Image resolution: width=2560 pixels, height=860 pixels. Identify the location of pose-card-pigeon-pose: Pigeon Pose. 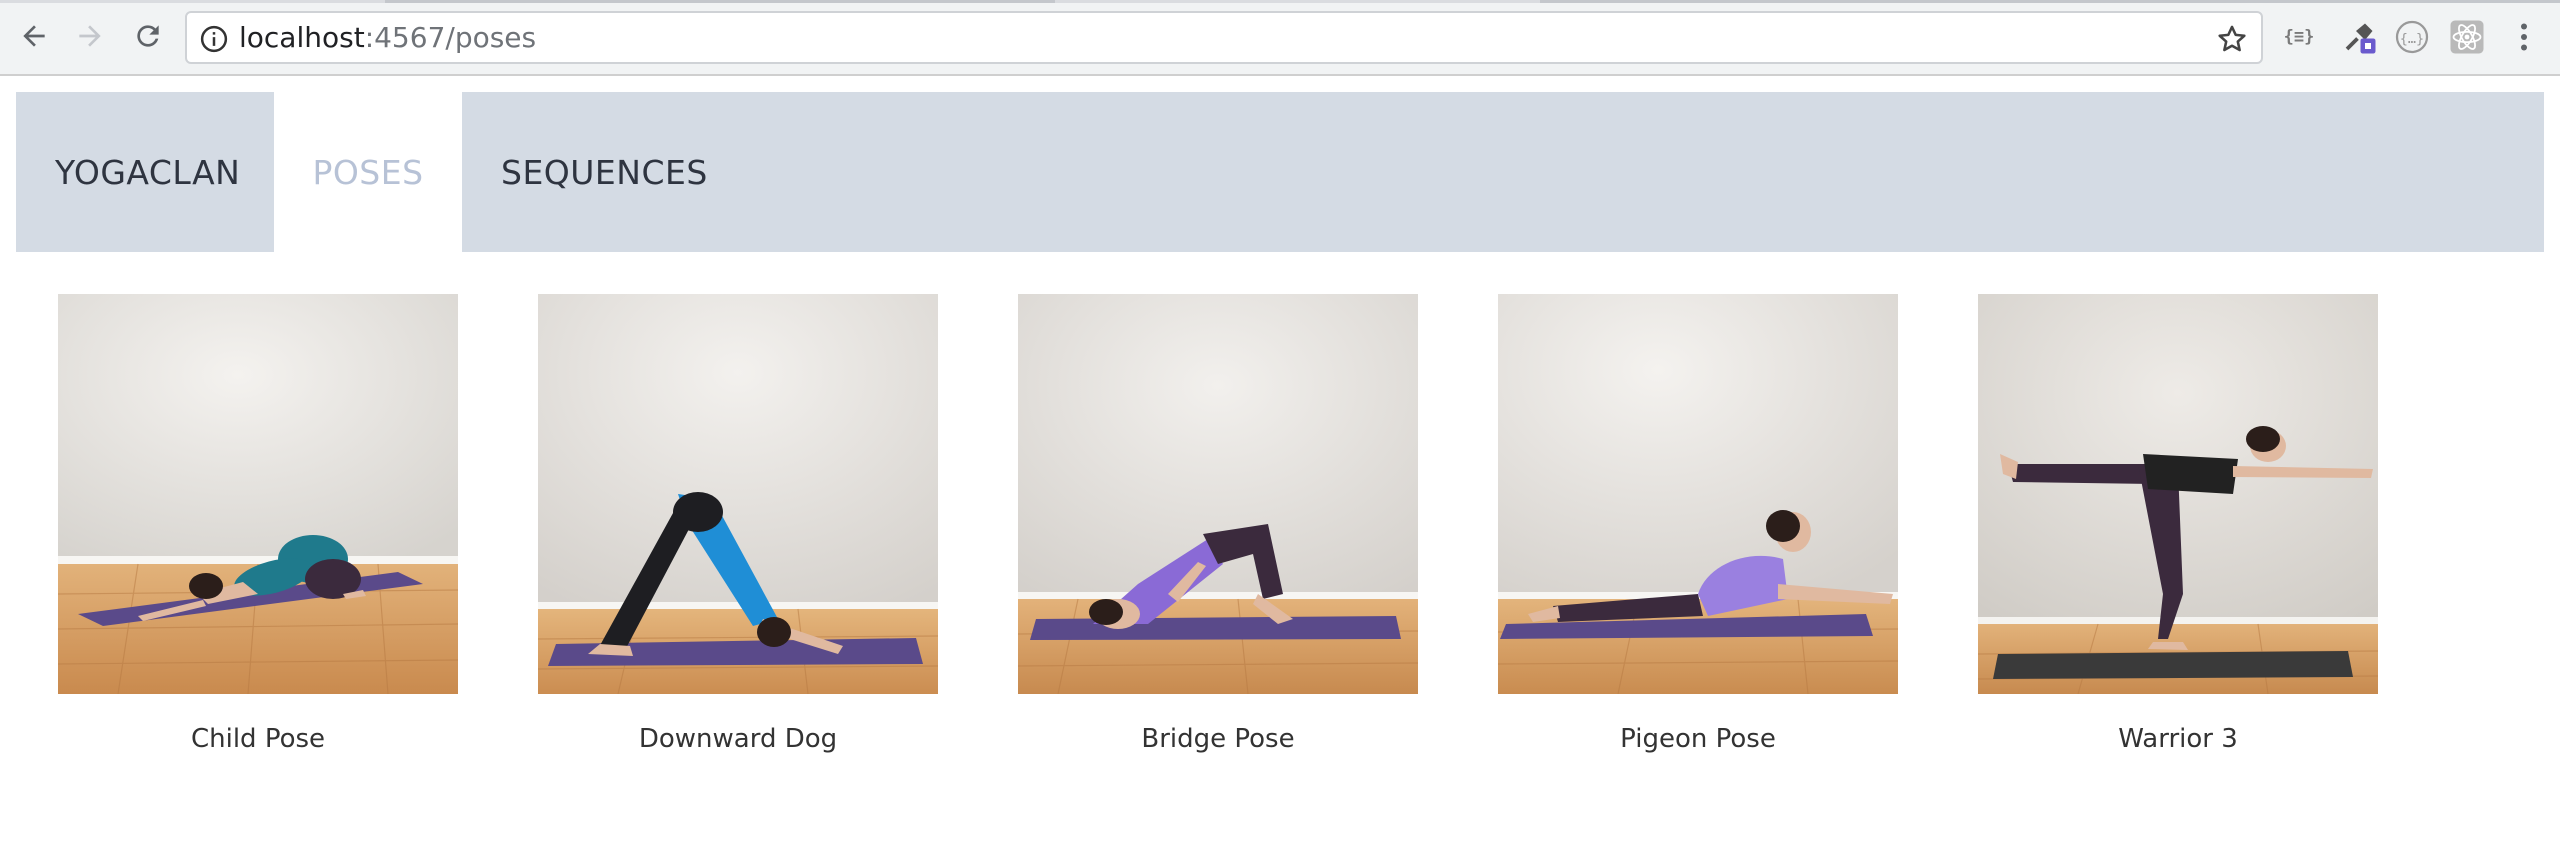
(1698, 534).